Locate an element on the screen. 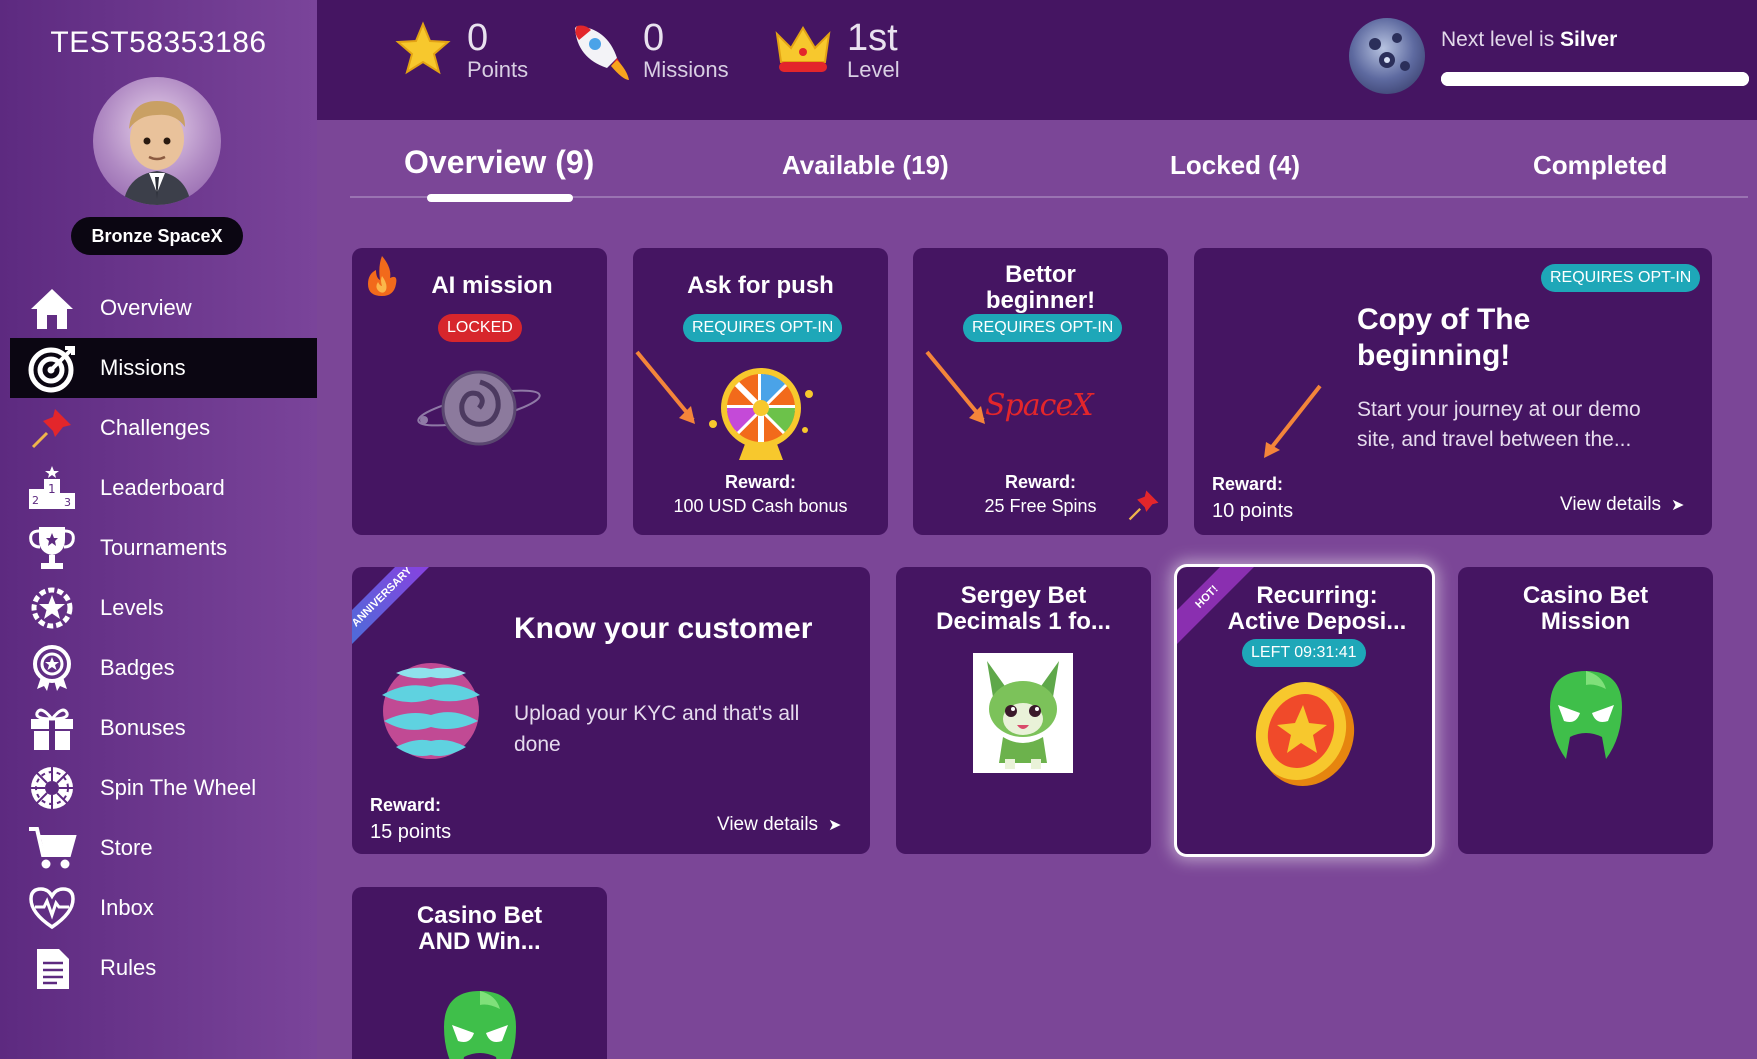 This screenshot has height=1059, width=1757. green-mask-icon is located at coordinates (480, 1025).